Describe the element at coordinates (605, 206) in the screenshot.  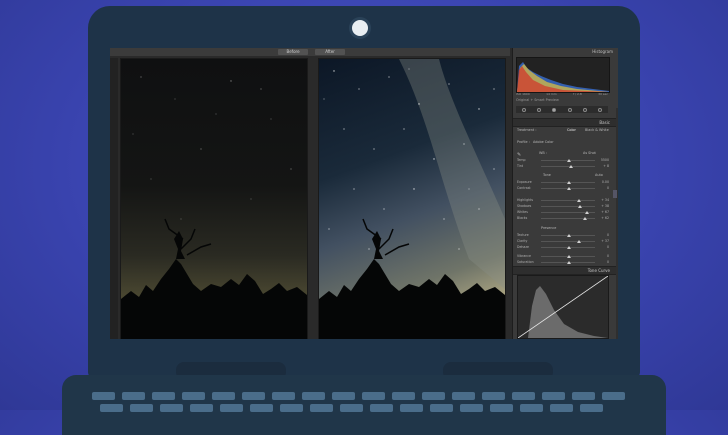
I see `shadows-value: + 38` at that location.